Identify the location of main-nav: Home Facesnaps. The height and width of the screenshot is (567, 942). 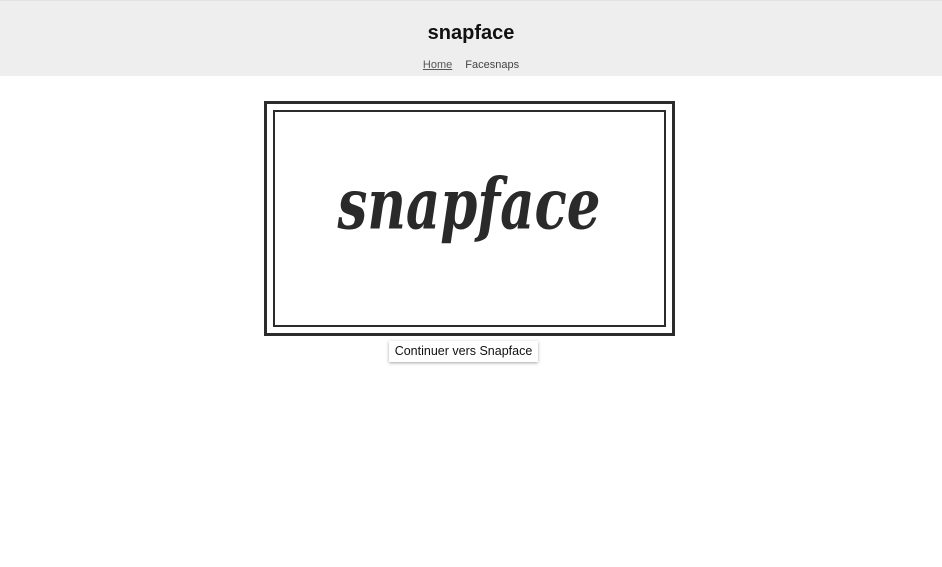
(471, 65).